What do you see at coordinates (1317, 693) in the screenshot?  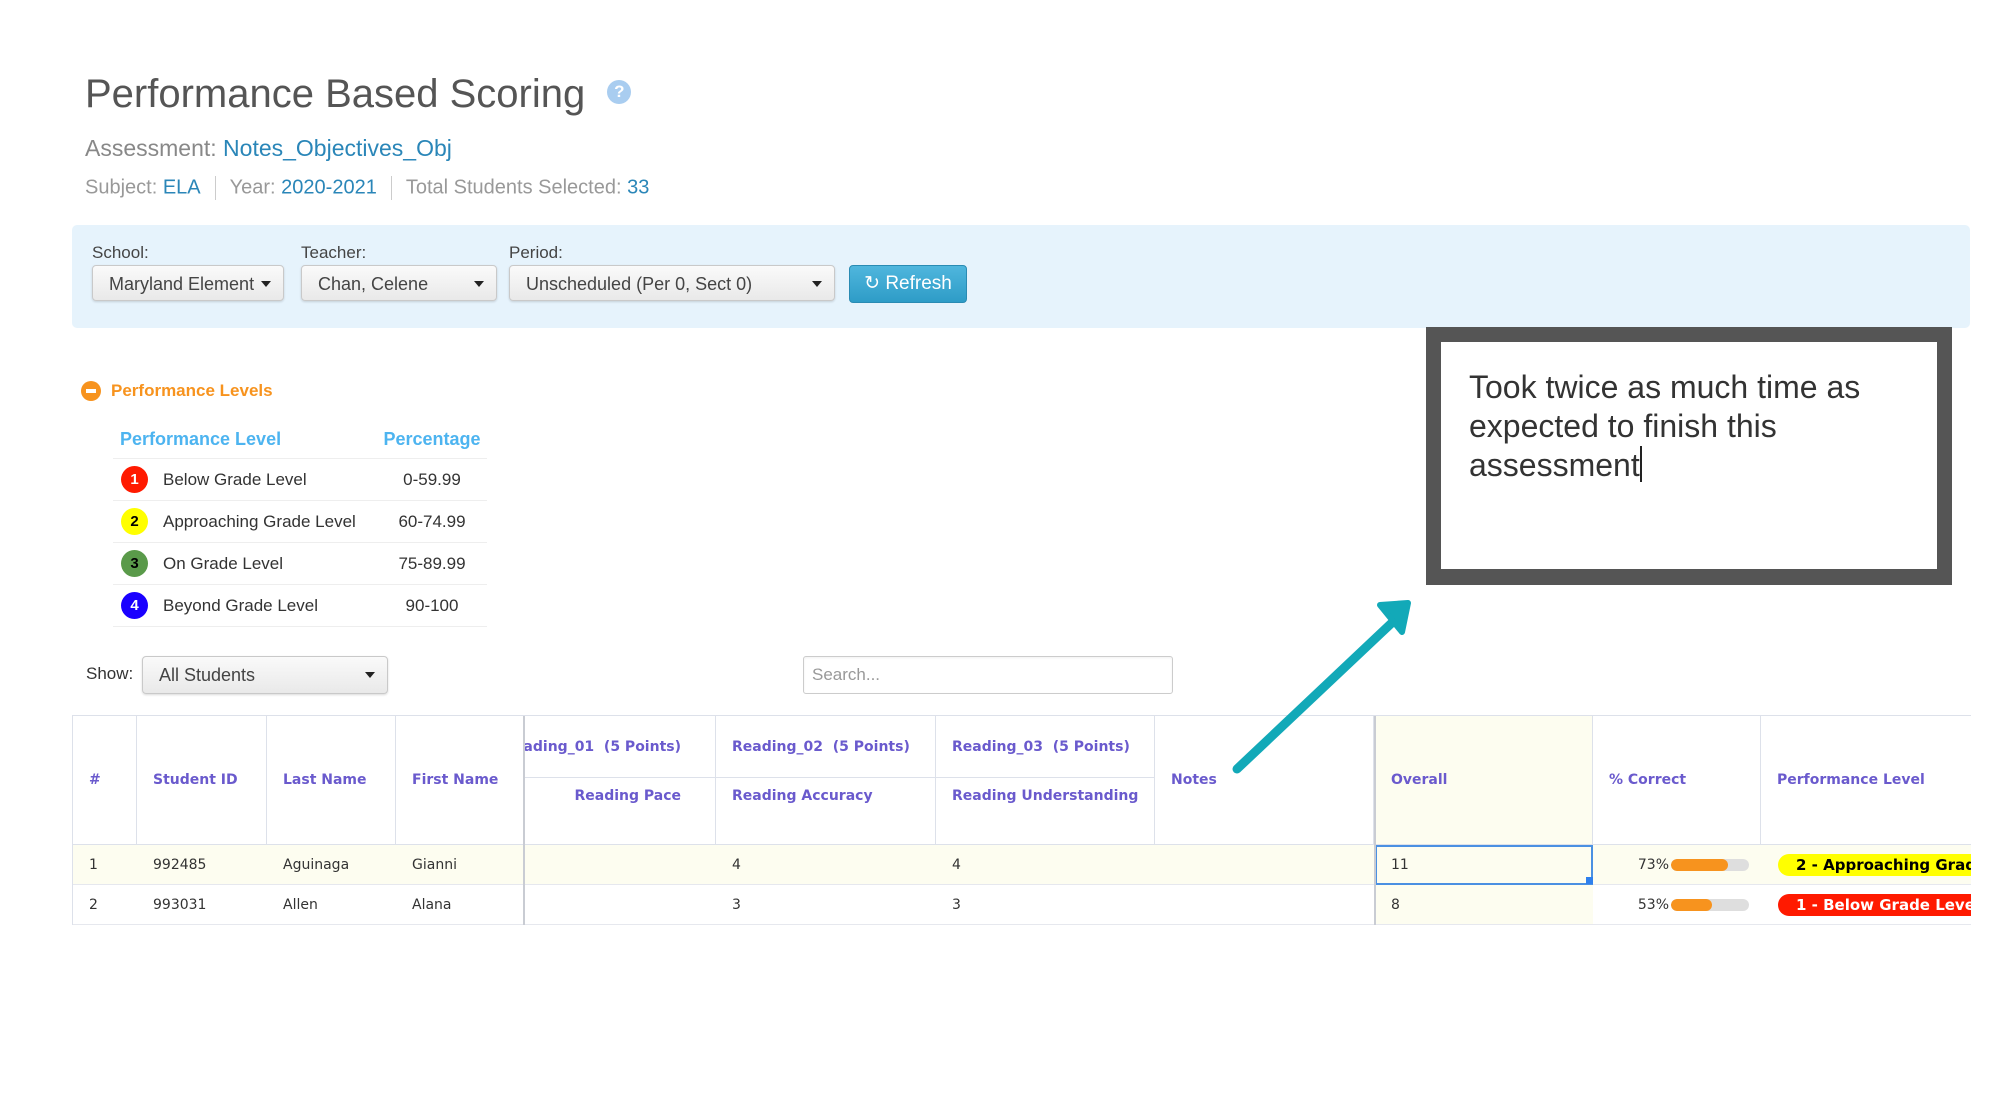 I see `arrow-shaft` at bounding box center [1317, 693].